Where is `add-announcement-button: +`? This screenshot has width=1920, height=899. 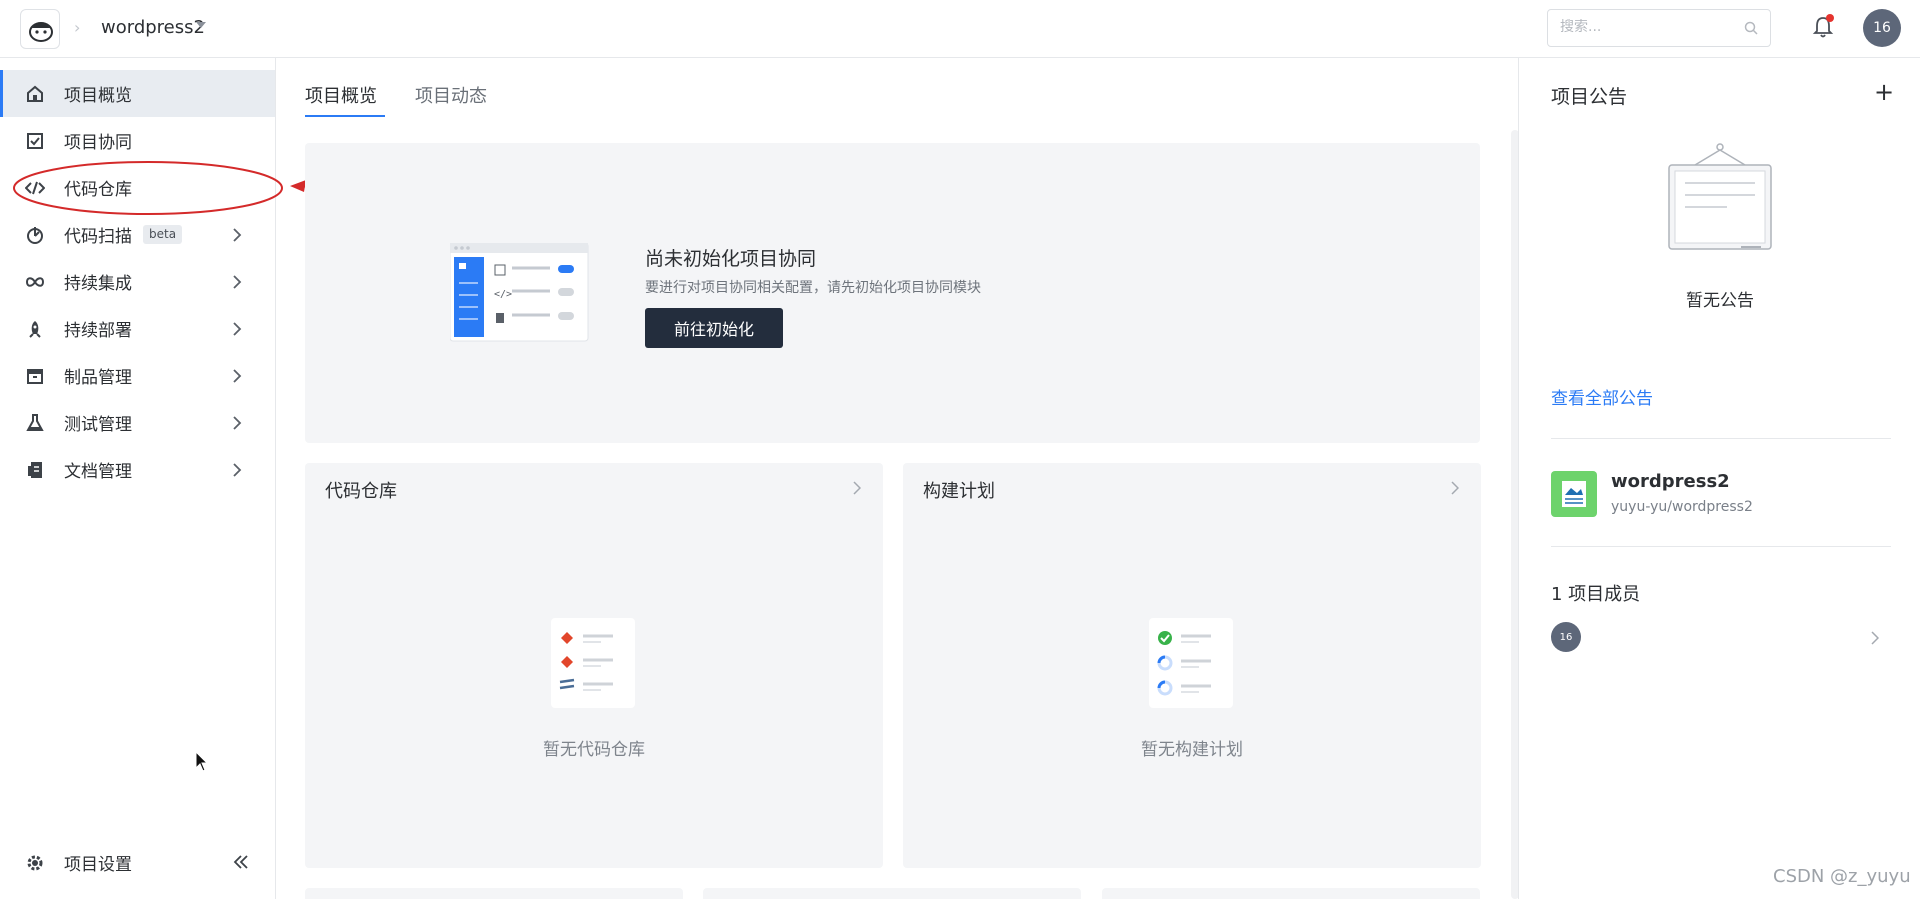
add-announcement-button: + is located at coordinates (1884, 92).